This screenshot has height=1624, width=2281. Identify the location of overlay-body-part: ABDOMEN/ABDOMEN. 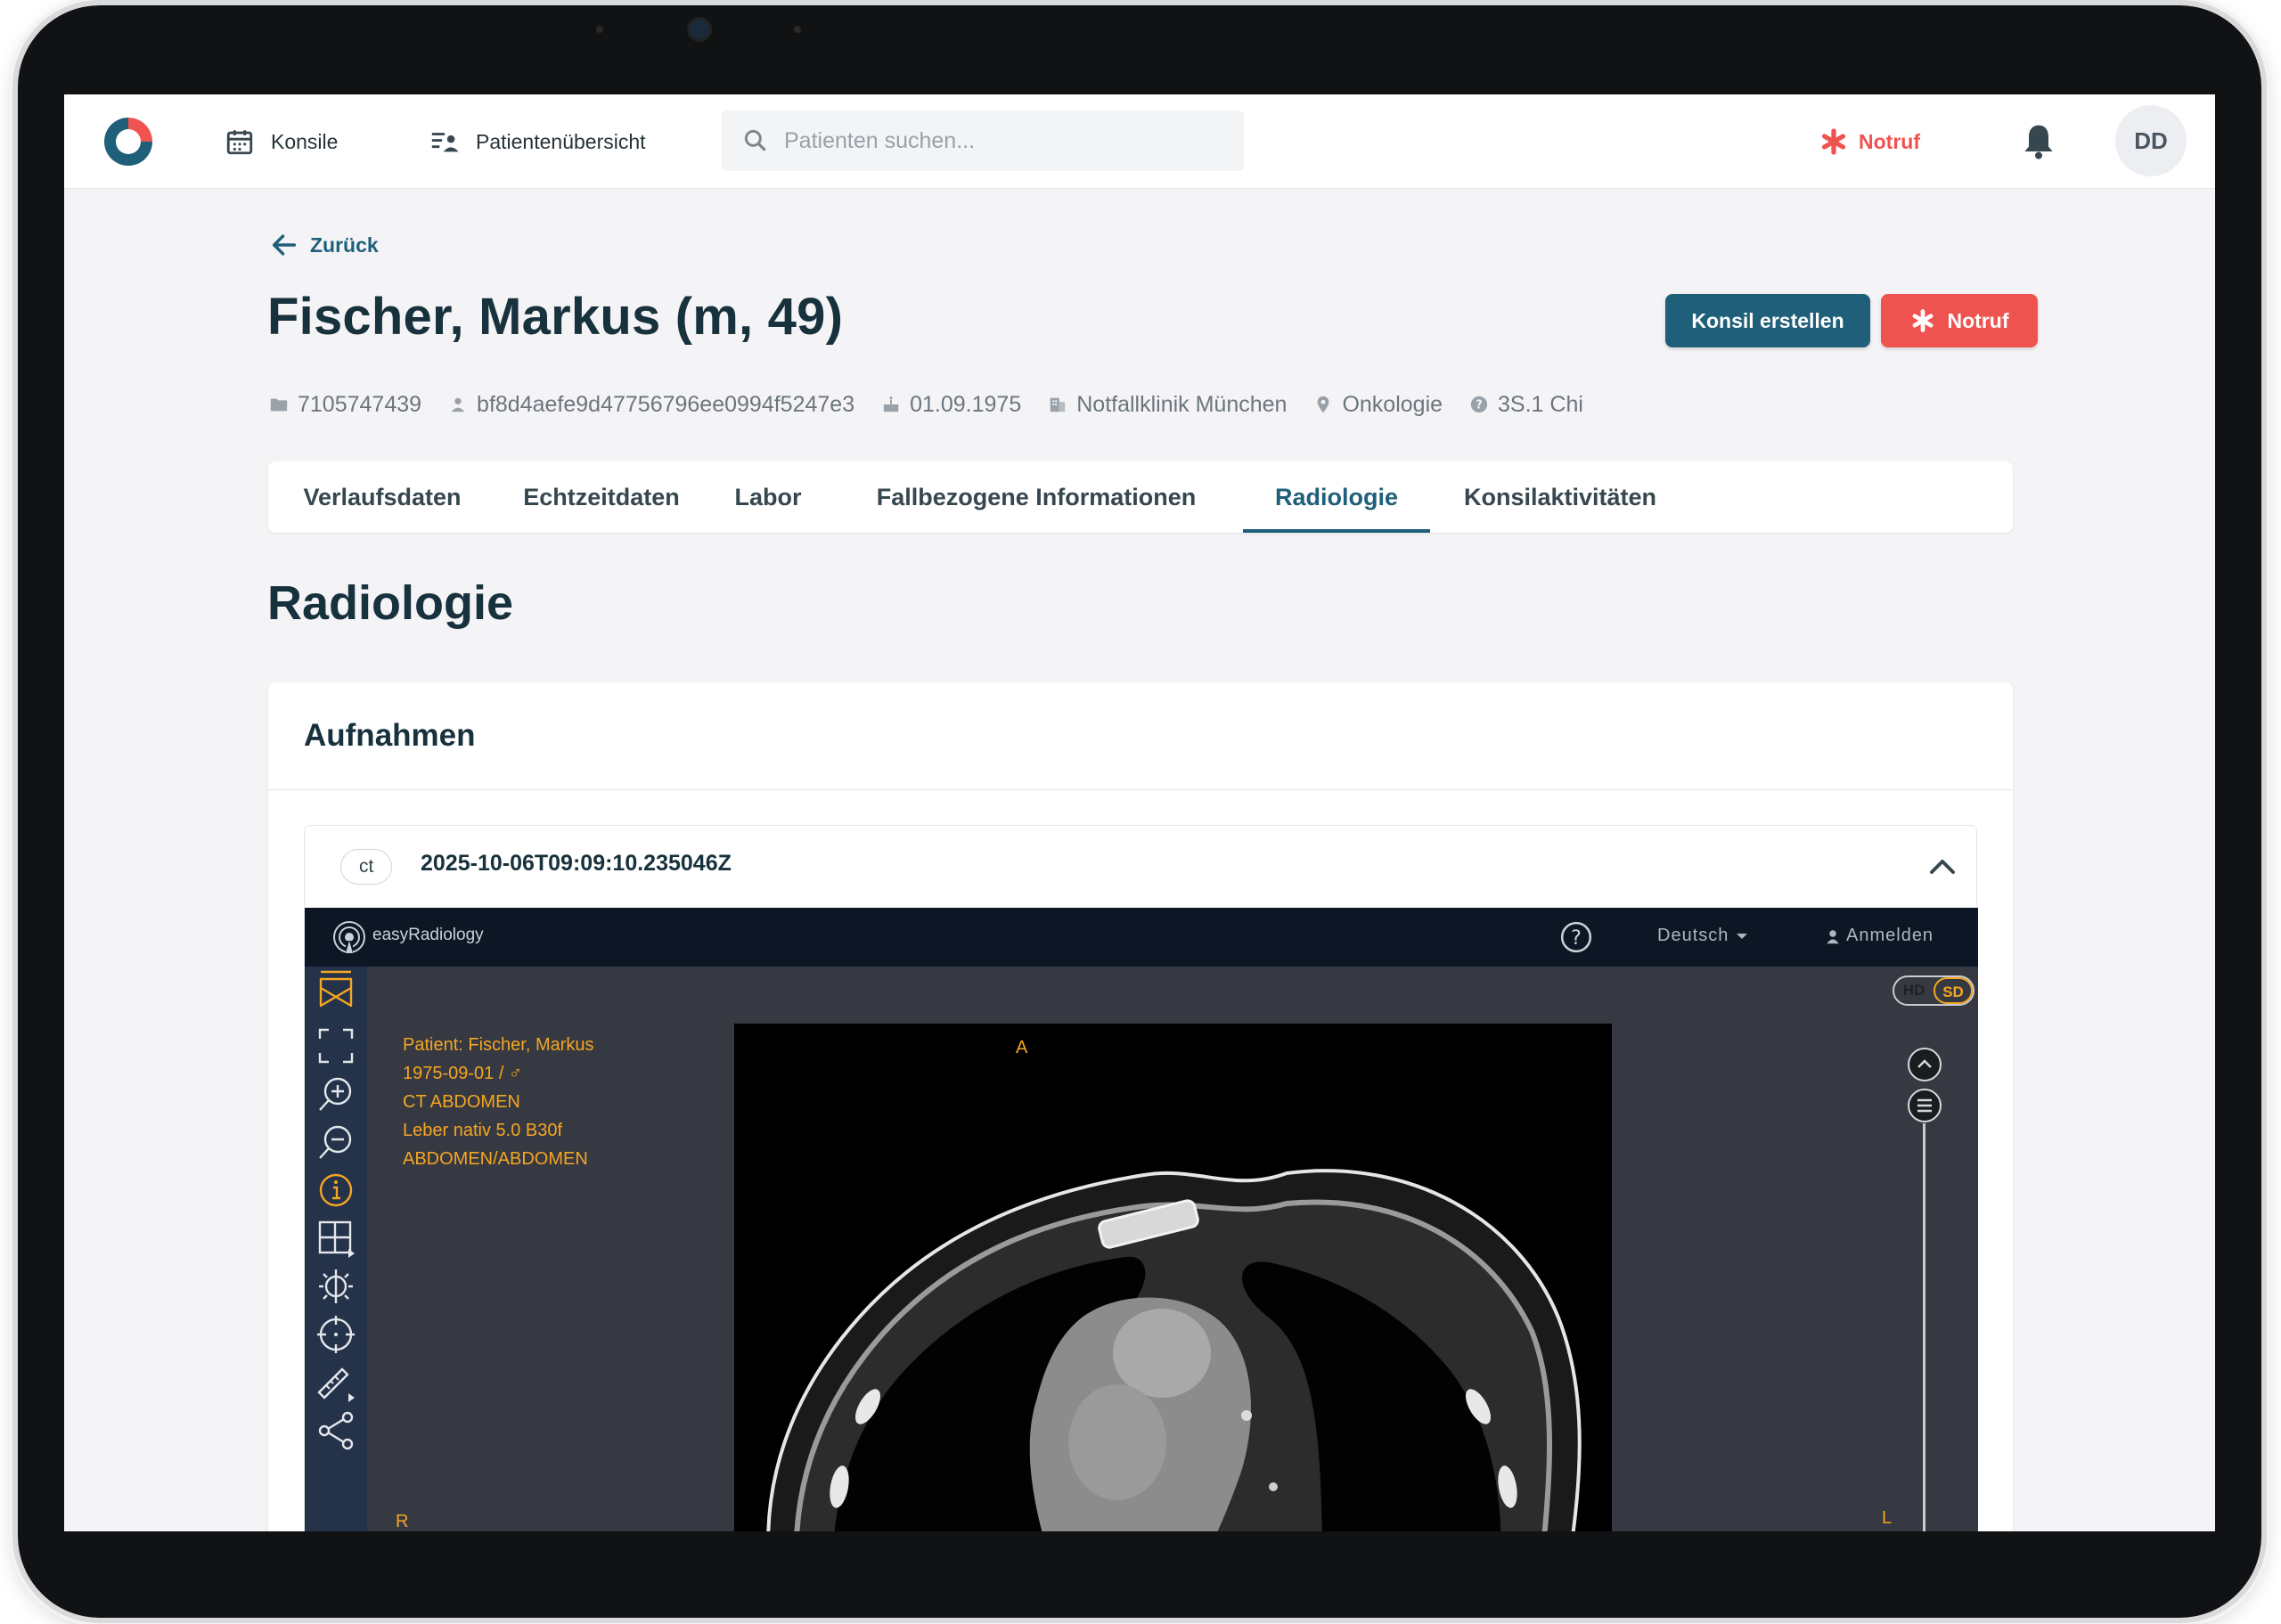
(495, 1159).